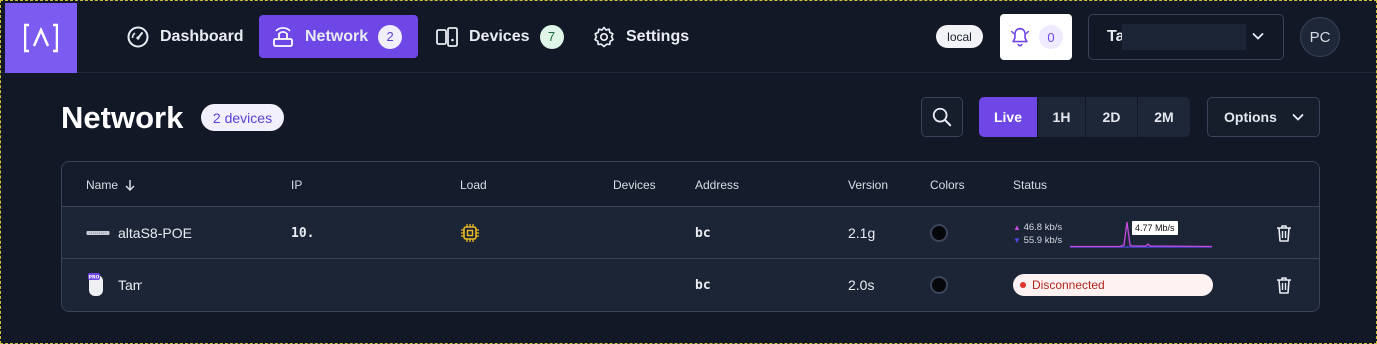 This screenshot has width=1377, height=344. What do you see at coordinates (861, 285) in the screenshot?
I see `version-cell: 2.0s` at bounding box center [861, 285].